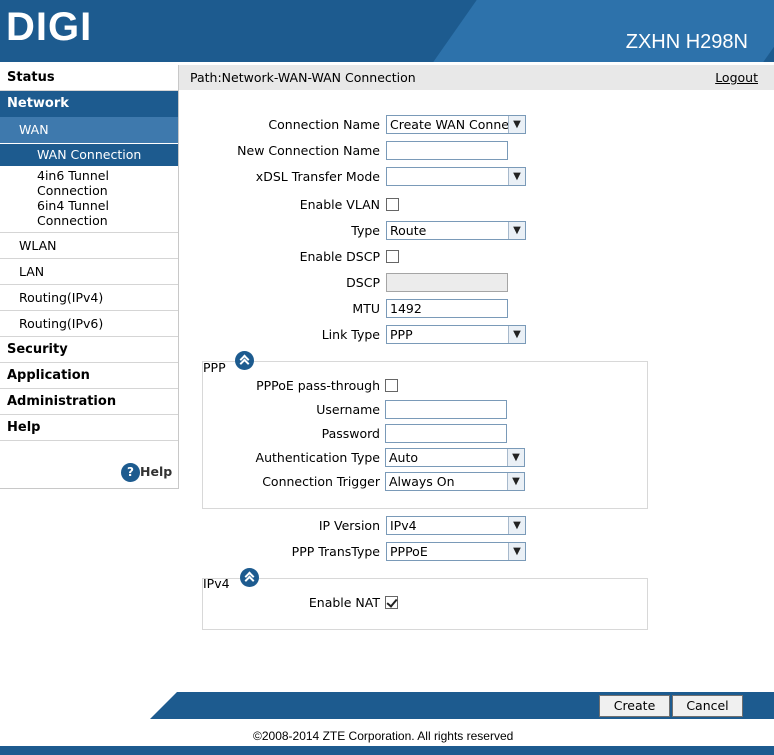 This screenshot has width=774, height=755. Describe the element at coordinates (89, 272) in the screenshot. I see `nav-lan: LAN` at that location.